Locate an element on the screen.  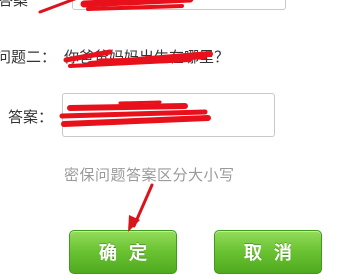
answer1-label: 答案 is located at coordinates (14, 4).